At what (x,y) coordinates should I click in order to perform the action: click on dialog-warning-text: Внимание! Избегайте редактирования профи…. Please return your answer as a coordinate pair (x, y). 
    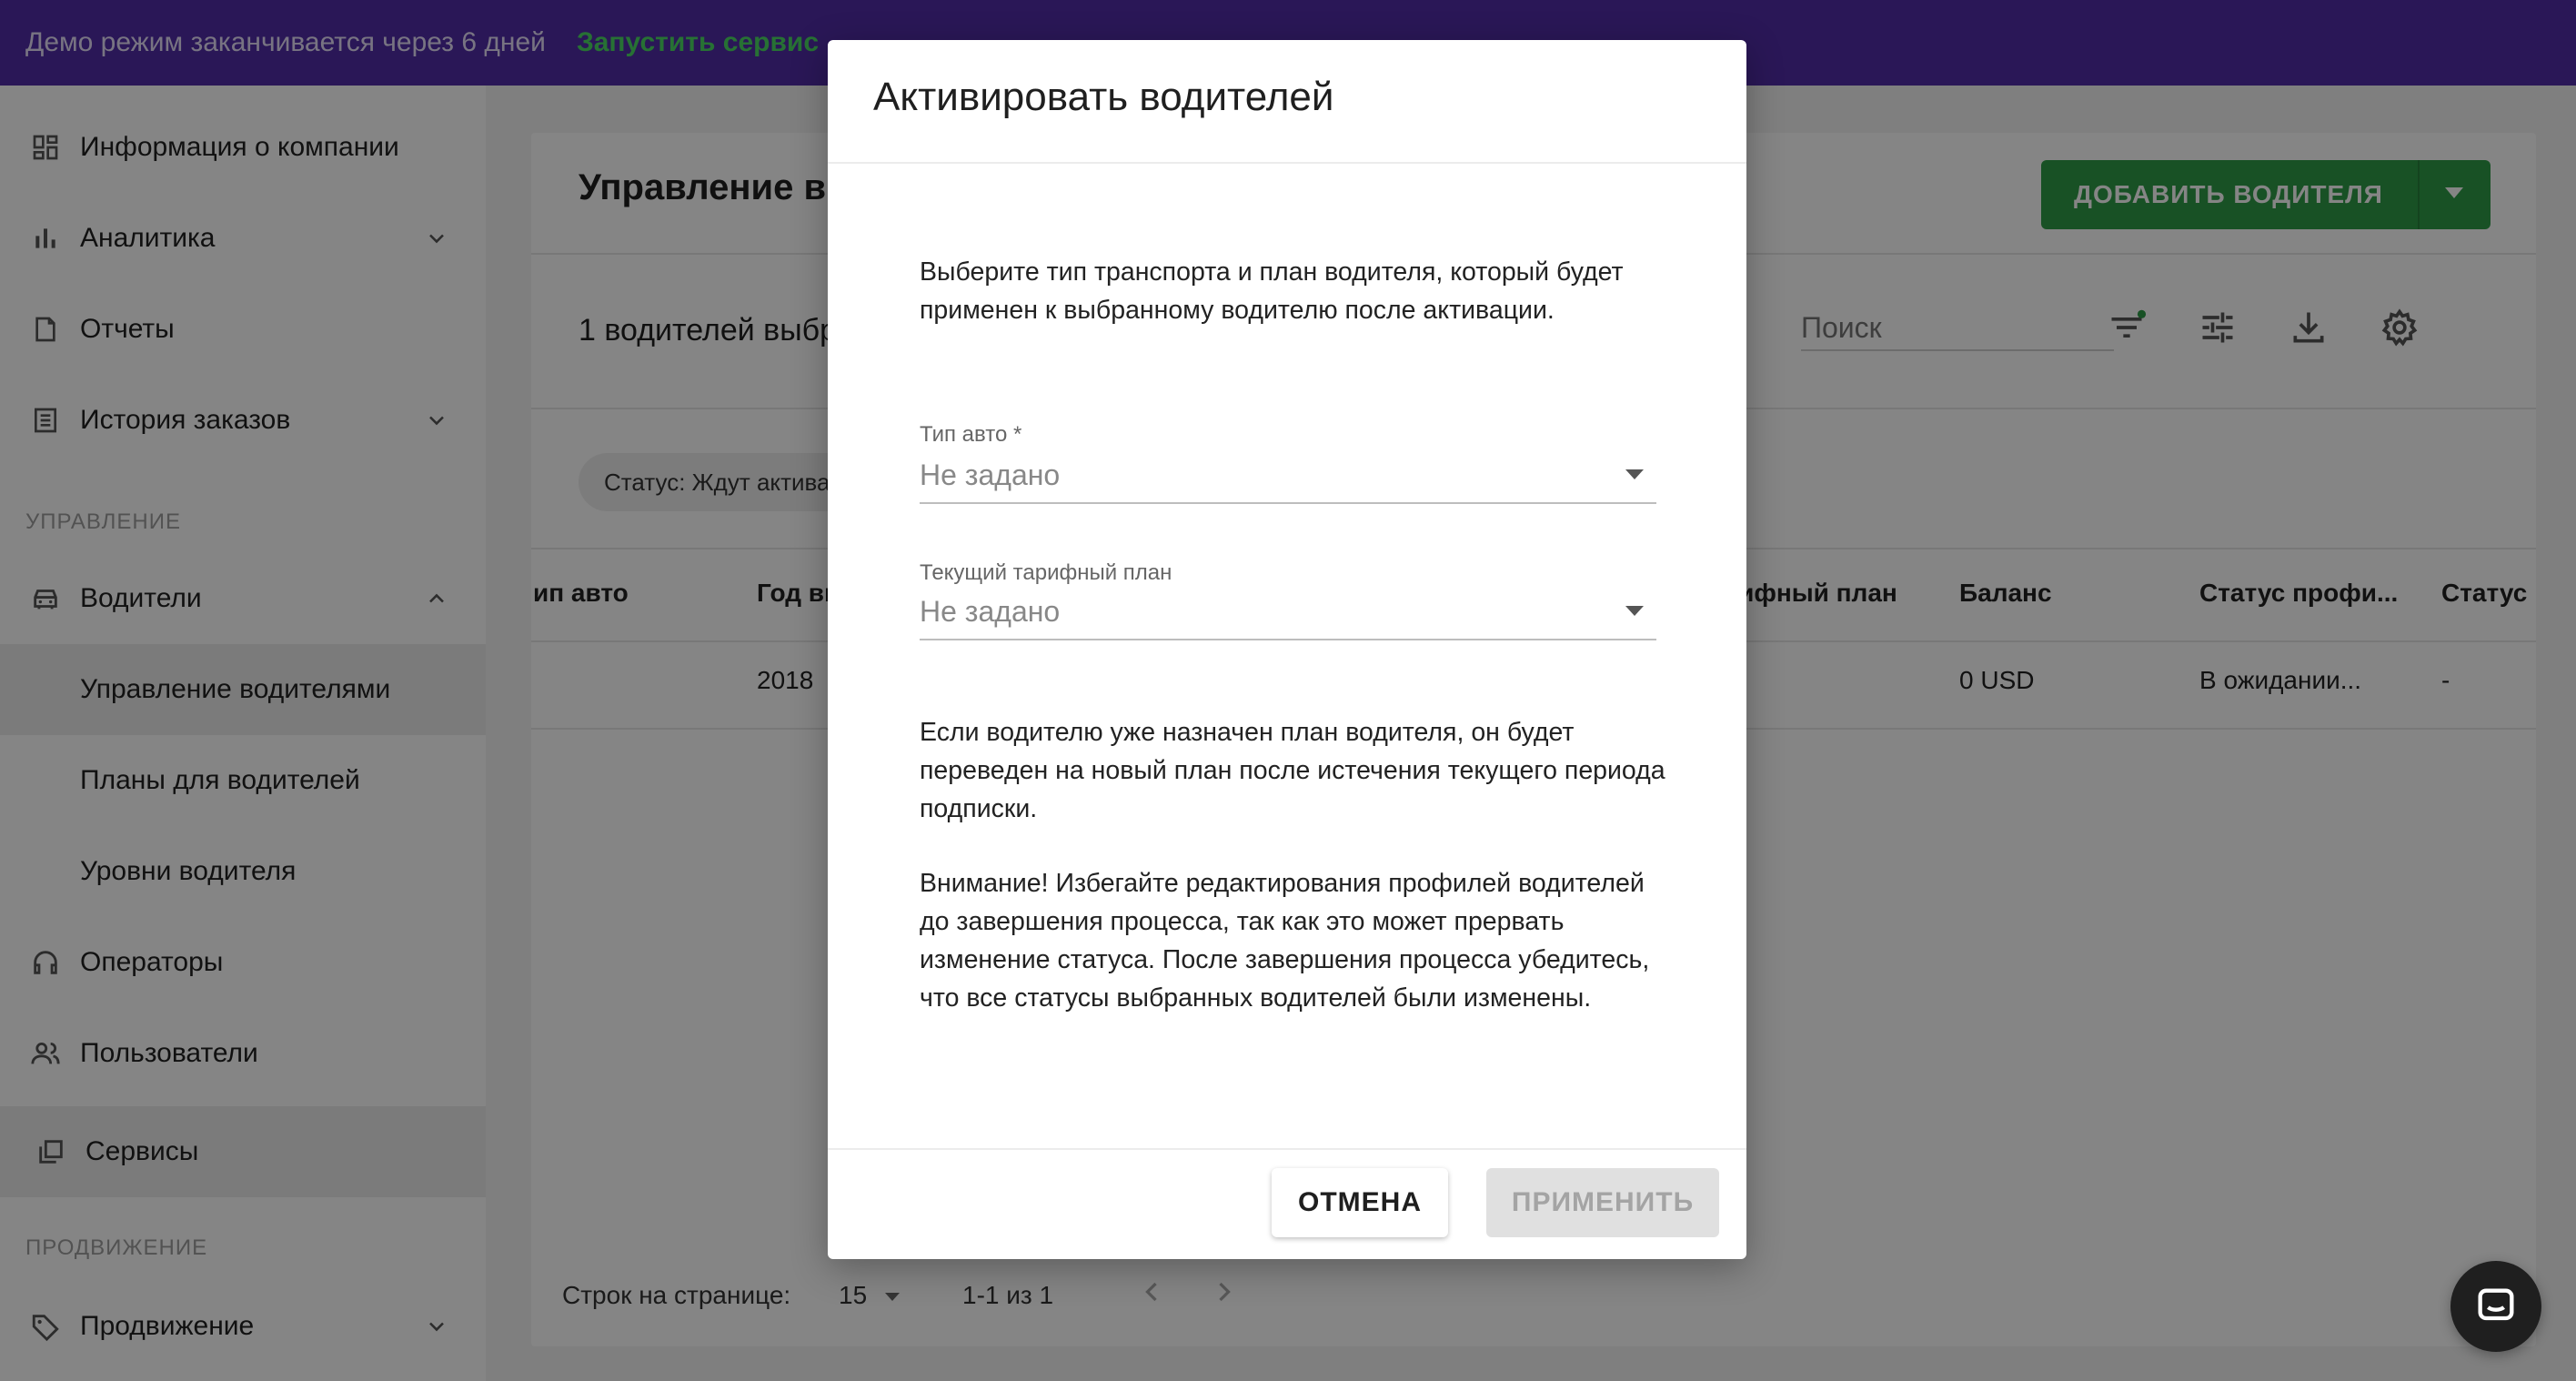
    Looking at the image, I should click on (1285, 941).